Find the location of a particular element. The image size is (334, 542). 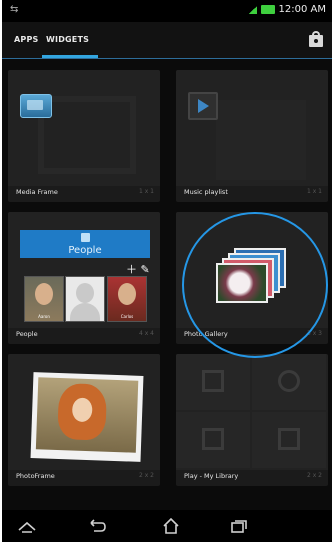

library-movies-tile is located at coordinates (289, 440).